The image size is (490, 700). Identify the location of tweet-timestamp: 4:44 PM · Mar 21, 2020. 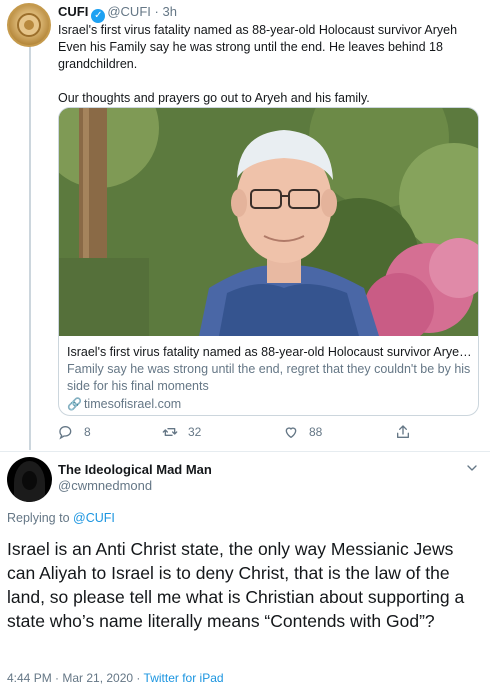
(70, 678).